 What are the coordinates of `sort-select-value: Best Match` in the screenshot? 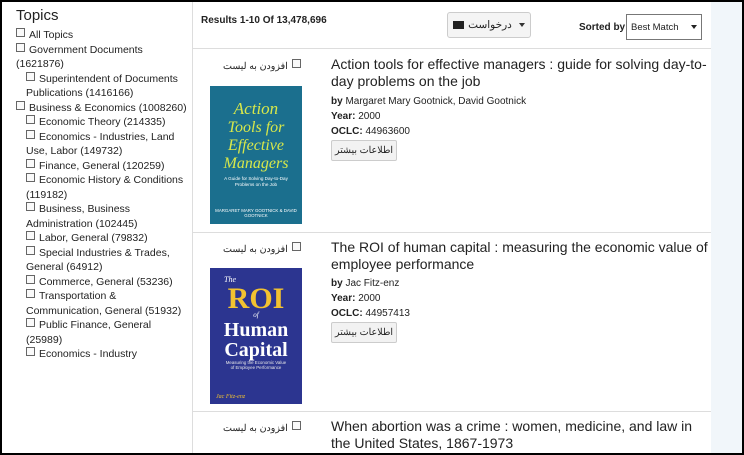 It's located at (655, 27).